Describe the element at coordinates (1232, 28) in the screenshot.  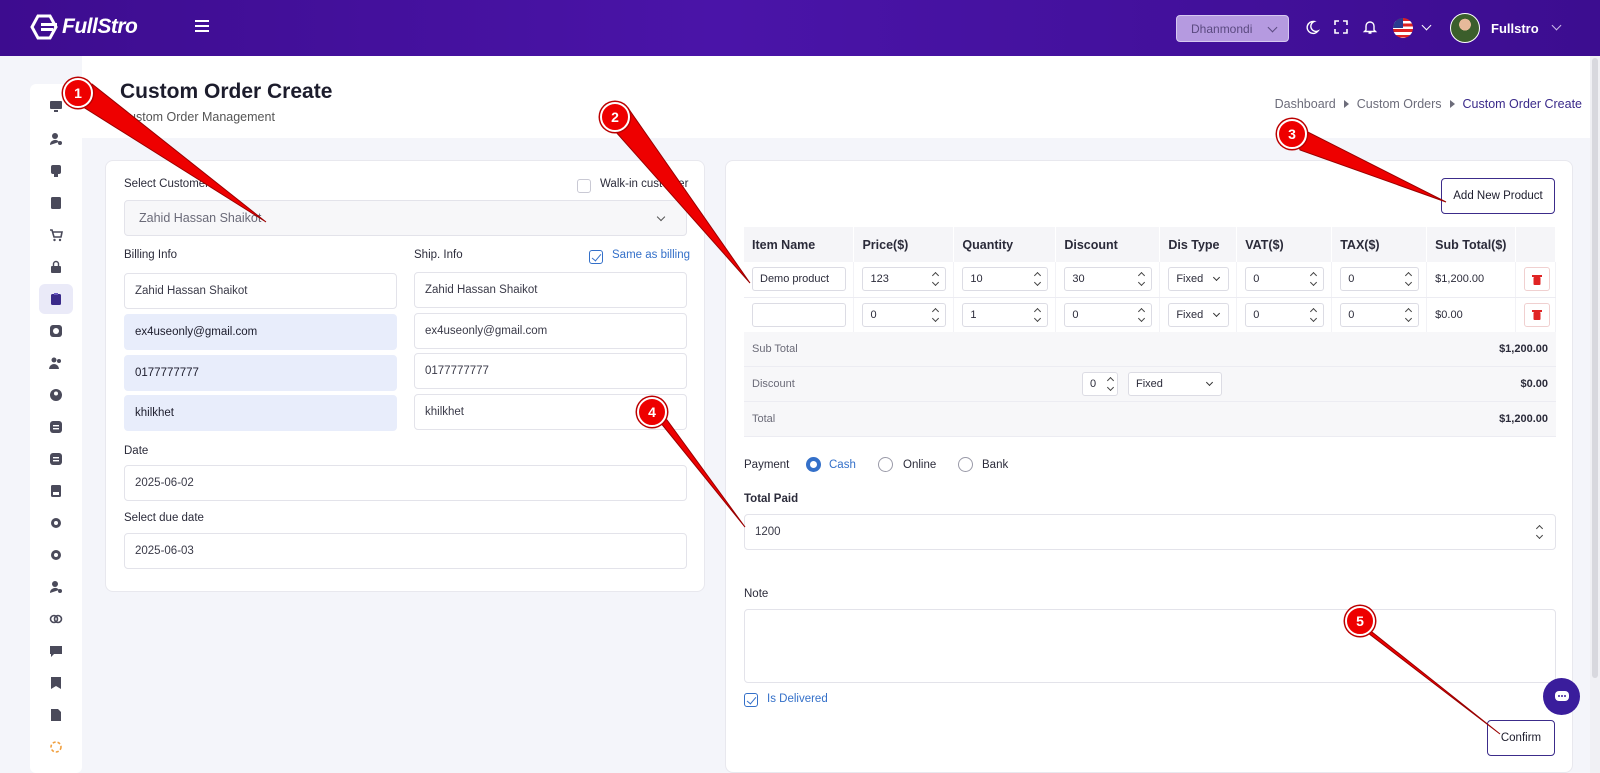
I see `branch-select: Dhanmondi` at that location.